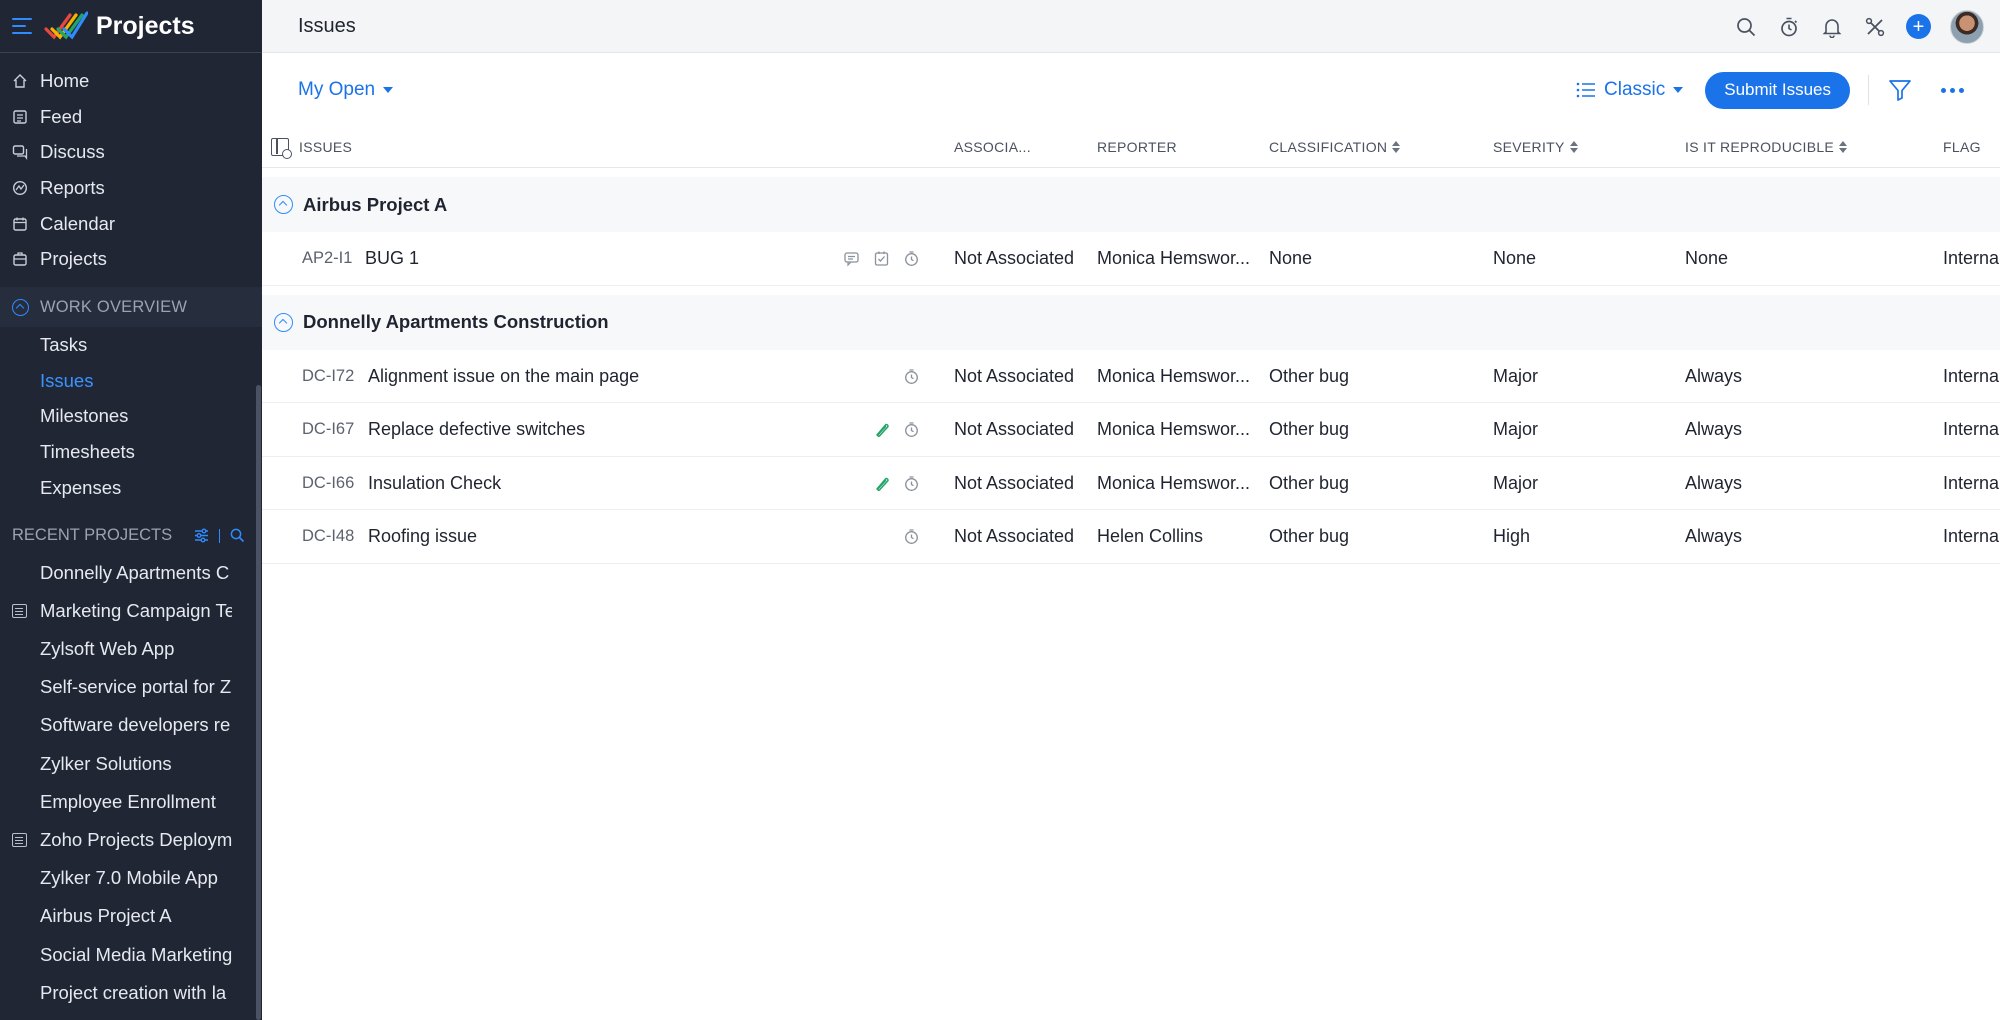  What do you see at coordinates (116, 725) in the screenshot?
I see `recent-project-item: Software developers re` at bounding box center [116, 725].